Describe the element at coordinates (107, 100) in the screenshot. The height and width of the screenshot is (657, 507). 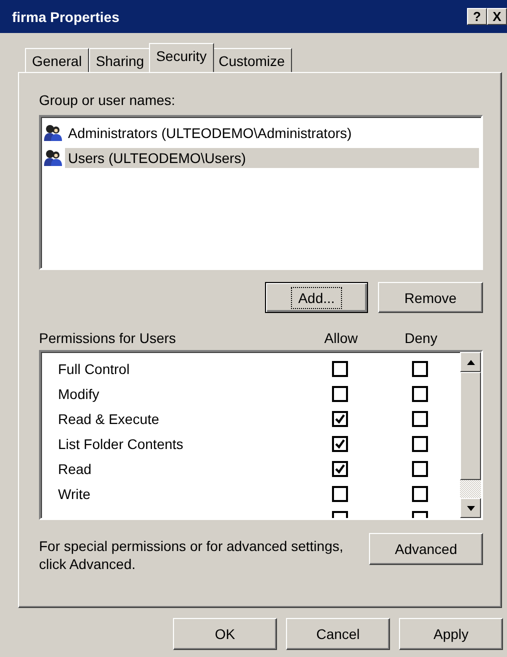
I see `group-label: Group or user names:` at that location.